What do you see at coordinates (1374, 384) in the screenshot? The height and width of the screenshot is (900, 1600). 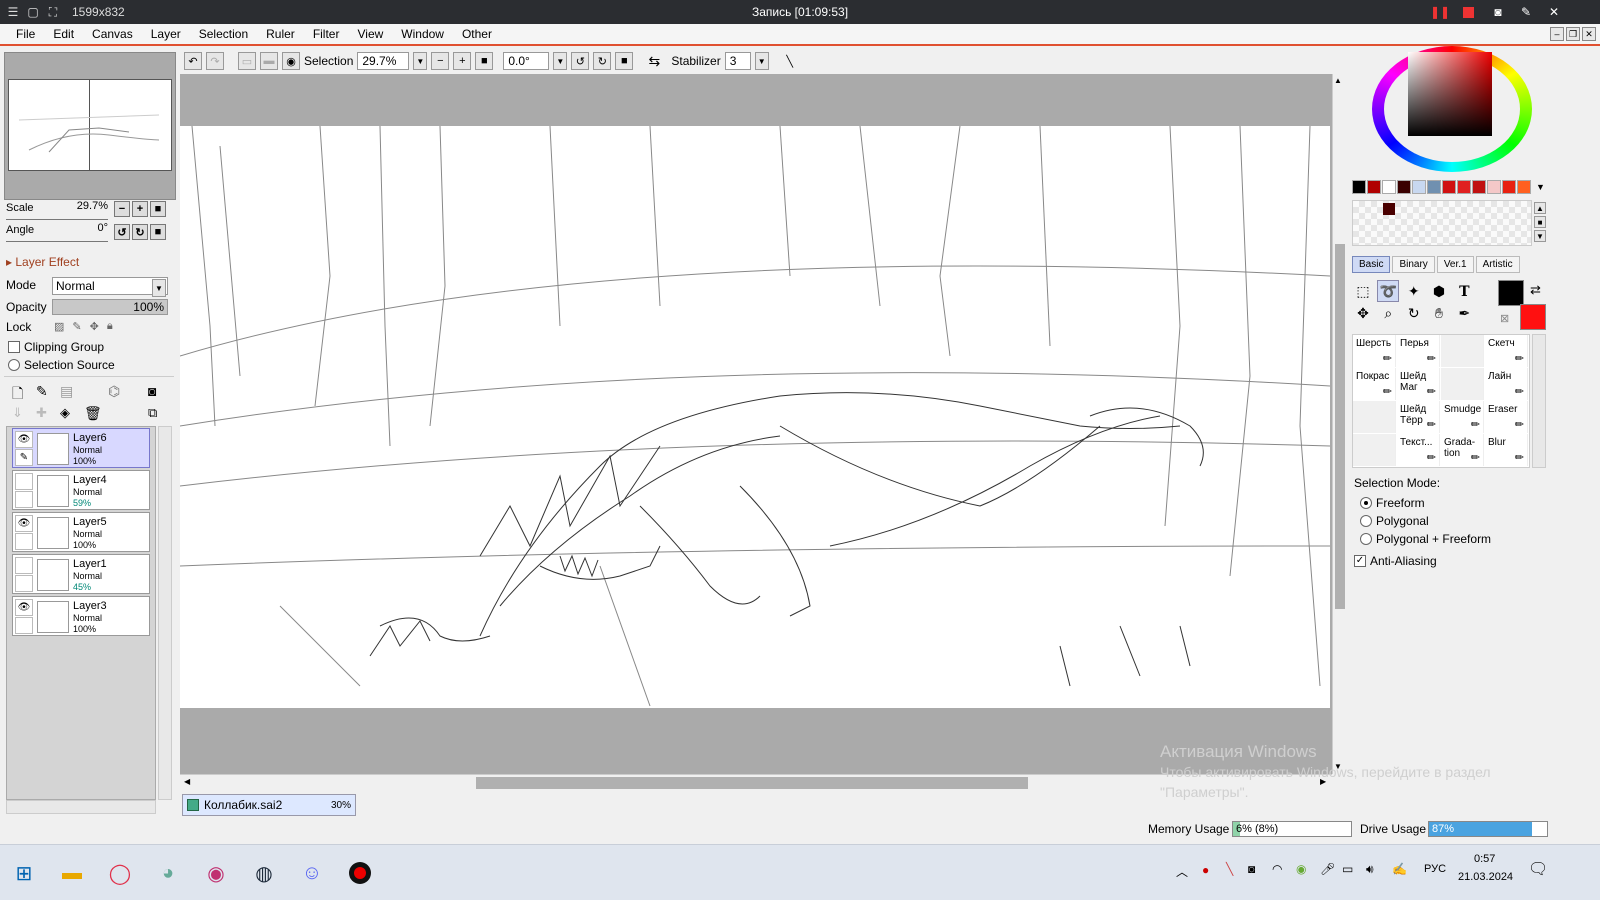 I see `brush-slot: Покрас ✏` at bounding box center [1374, 384].